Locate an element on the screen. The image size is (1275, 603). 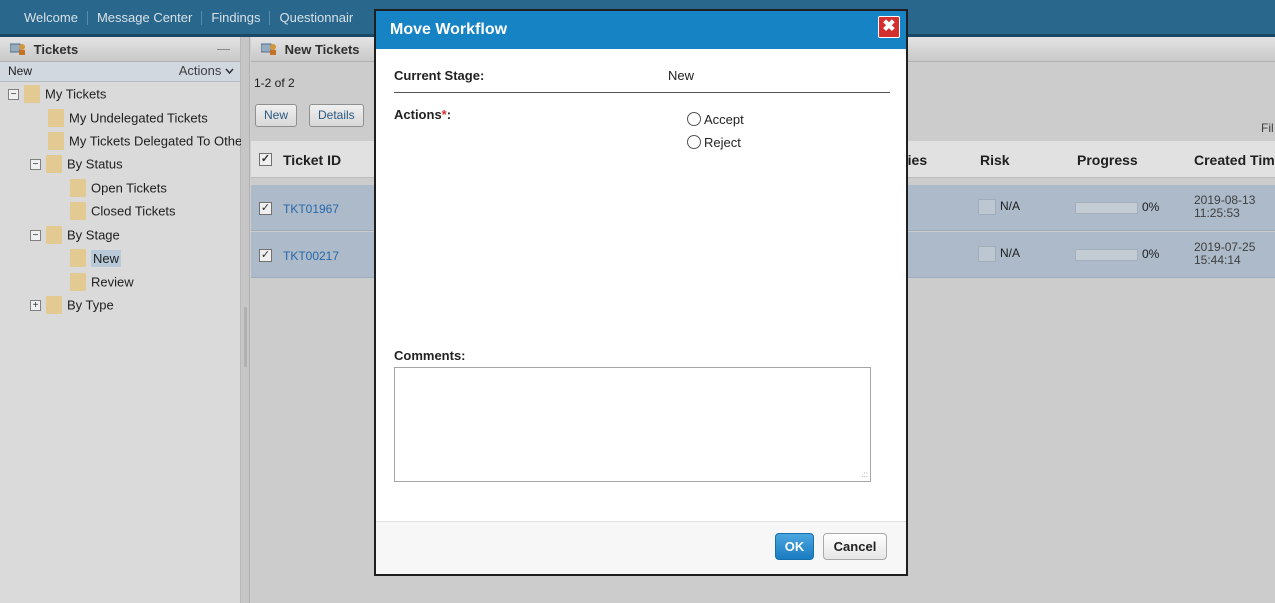
actions-label-text: Actions is located at coordinates (418, 114).